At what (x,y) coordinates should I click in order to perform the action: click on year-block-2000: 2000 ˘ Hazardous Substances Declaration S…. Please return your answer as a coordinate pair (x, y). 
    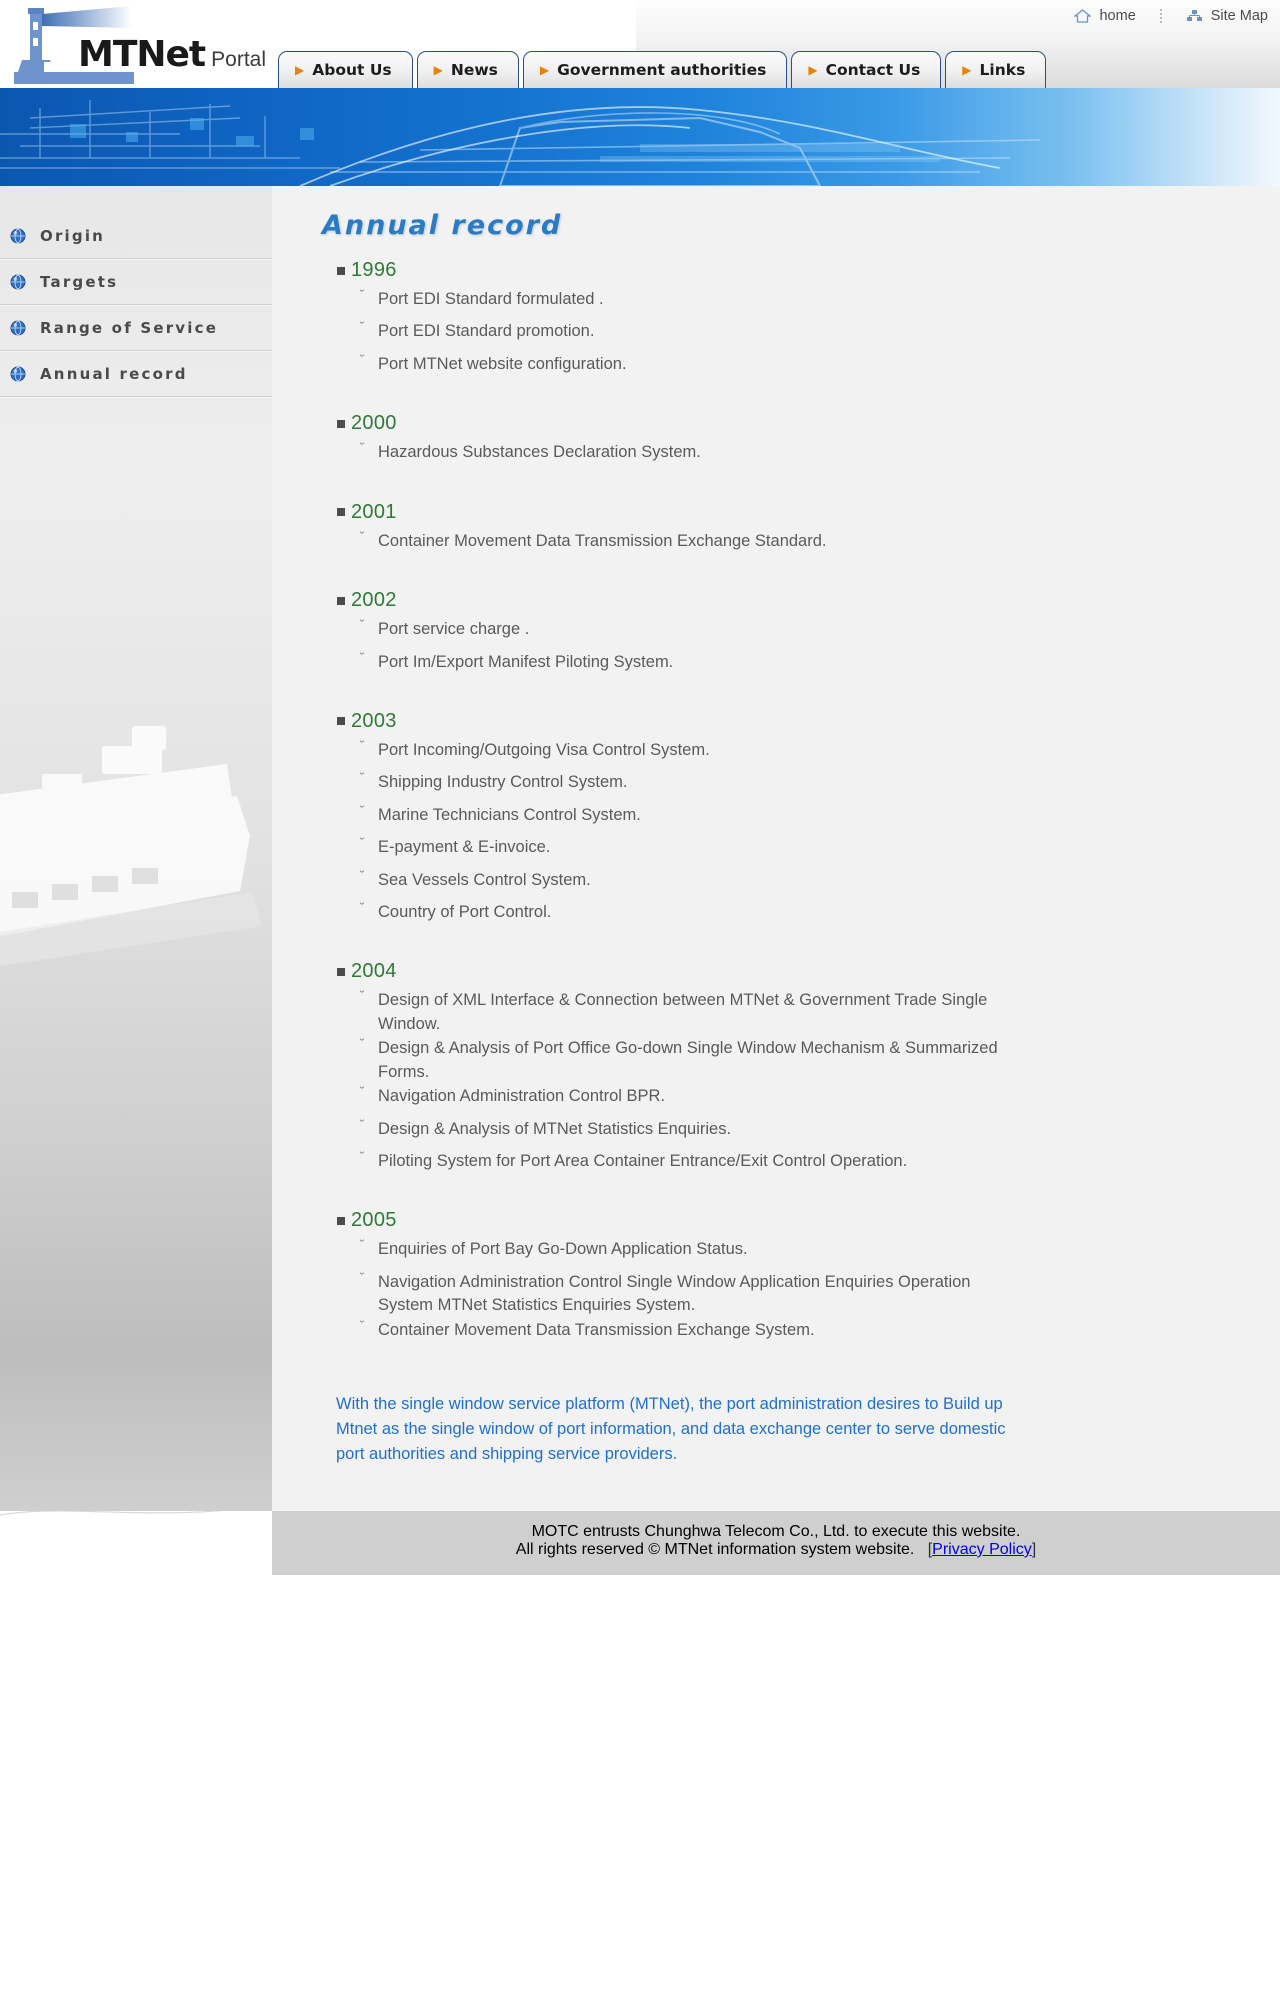
    Looking at the image, I should click on (778, 438).